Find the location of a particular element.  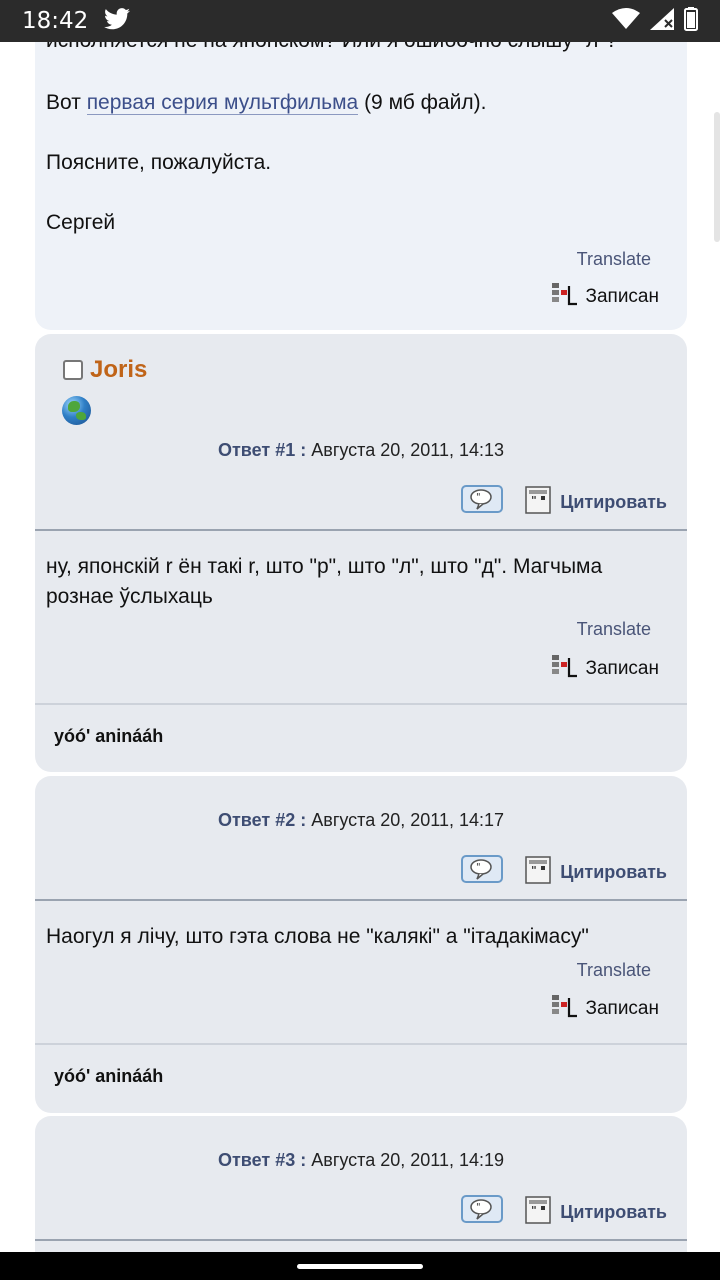

status-bar: 18:42 is located at coordinates (360, 21).